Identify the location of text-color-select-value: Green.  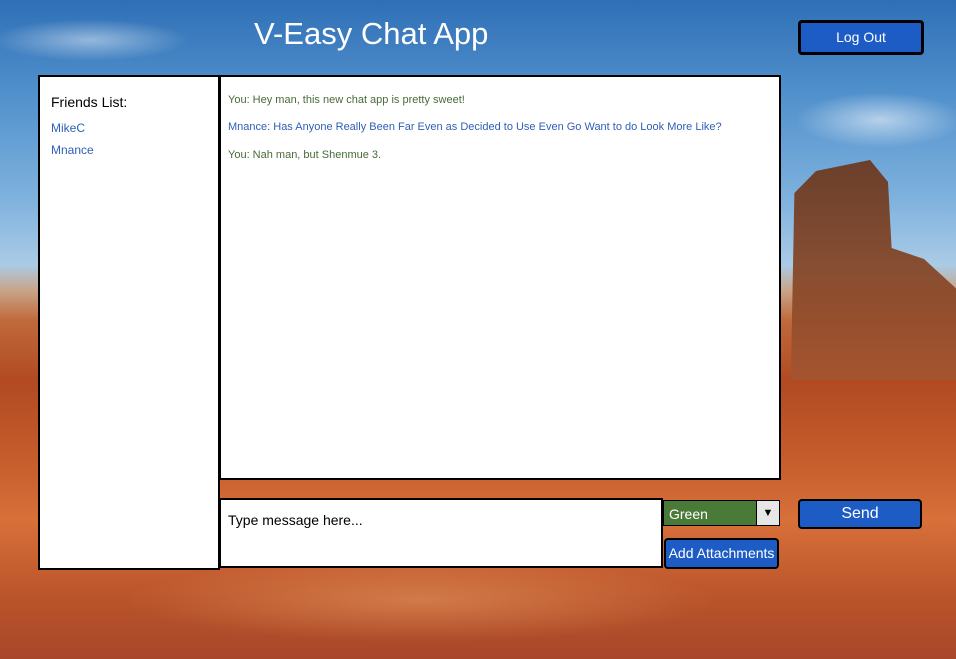
(688, 514).